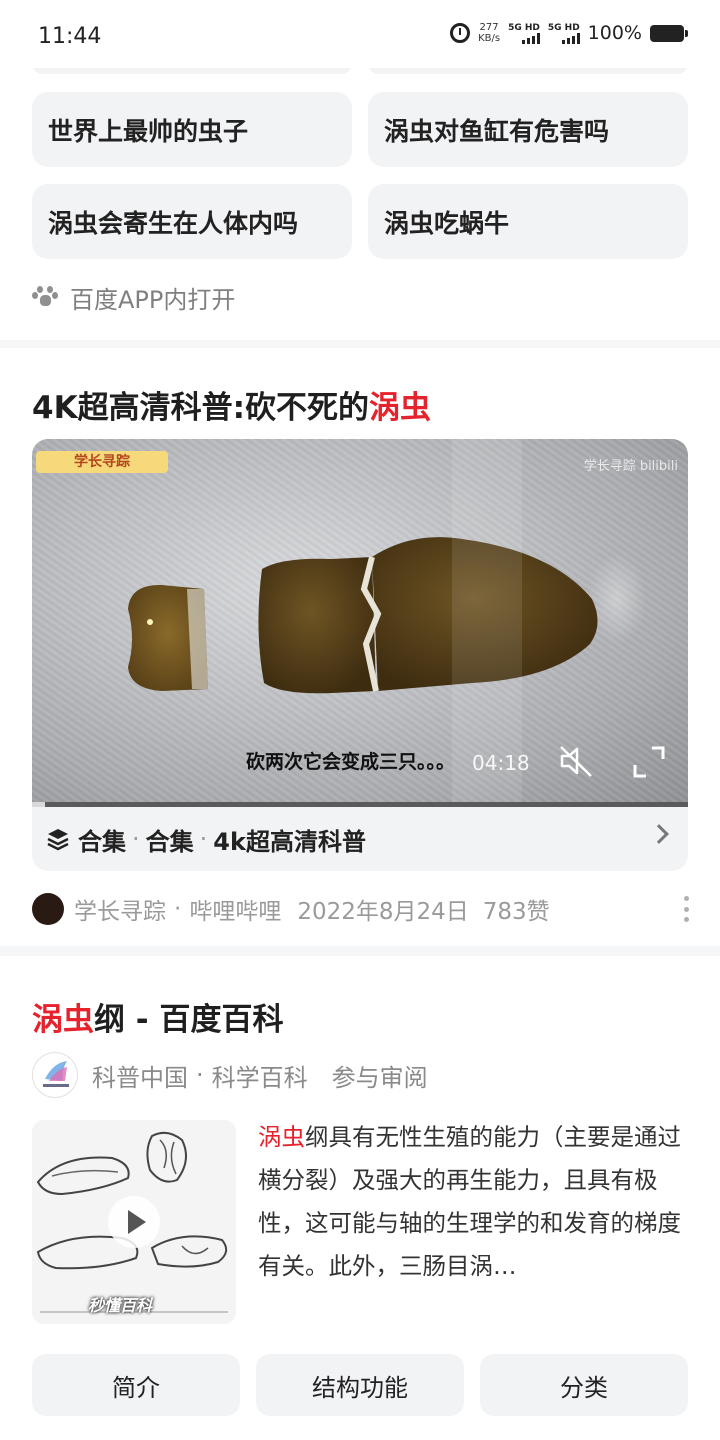 The width and height of the screenshot is (720, 1440). I want to click on publish-date: 2022年8月24日, so click(383, 912).